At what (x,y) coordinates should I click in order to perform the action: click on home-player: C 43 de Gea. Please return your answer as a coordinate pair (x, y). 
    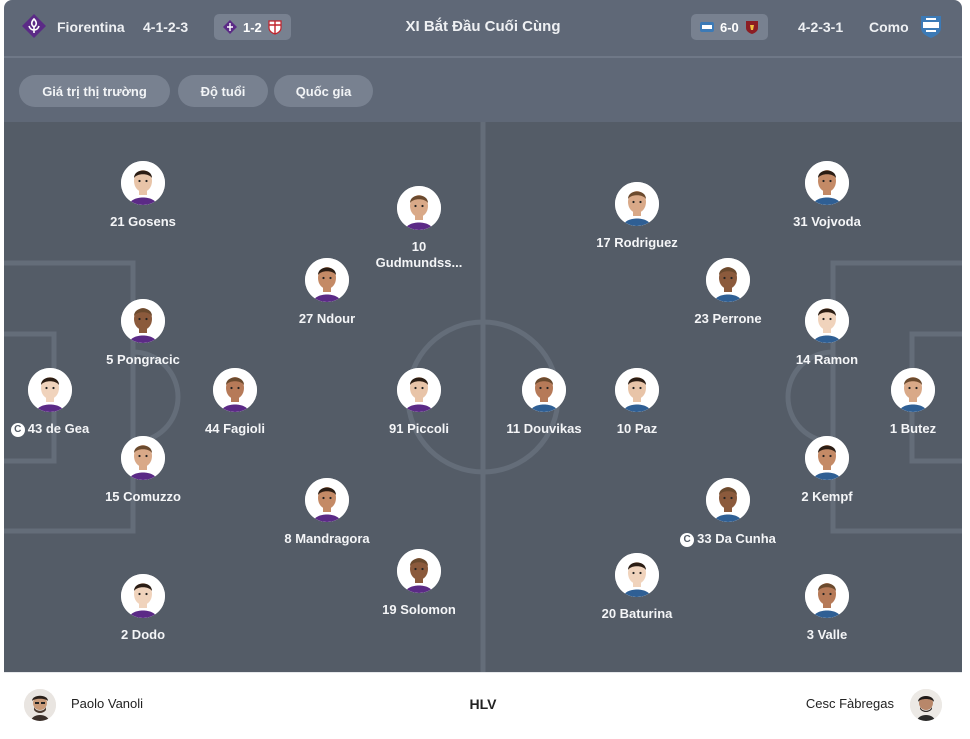
    Looking at the image, I should click on (59, 402).